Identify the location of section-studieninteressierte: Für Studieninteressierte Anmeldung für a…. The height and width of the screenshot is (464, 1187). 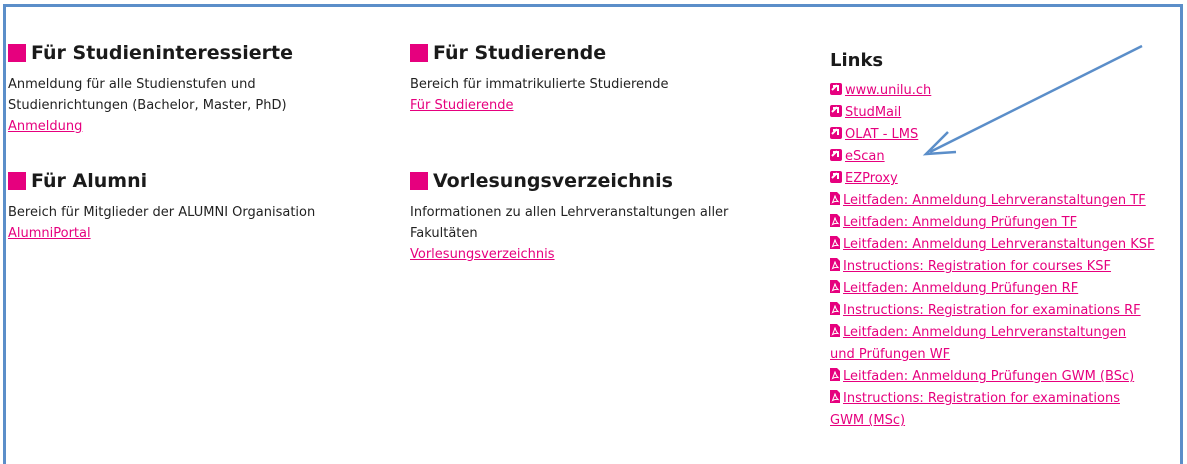
(198, 89).